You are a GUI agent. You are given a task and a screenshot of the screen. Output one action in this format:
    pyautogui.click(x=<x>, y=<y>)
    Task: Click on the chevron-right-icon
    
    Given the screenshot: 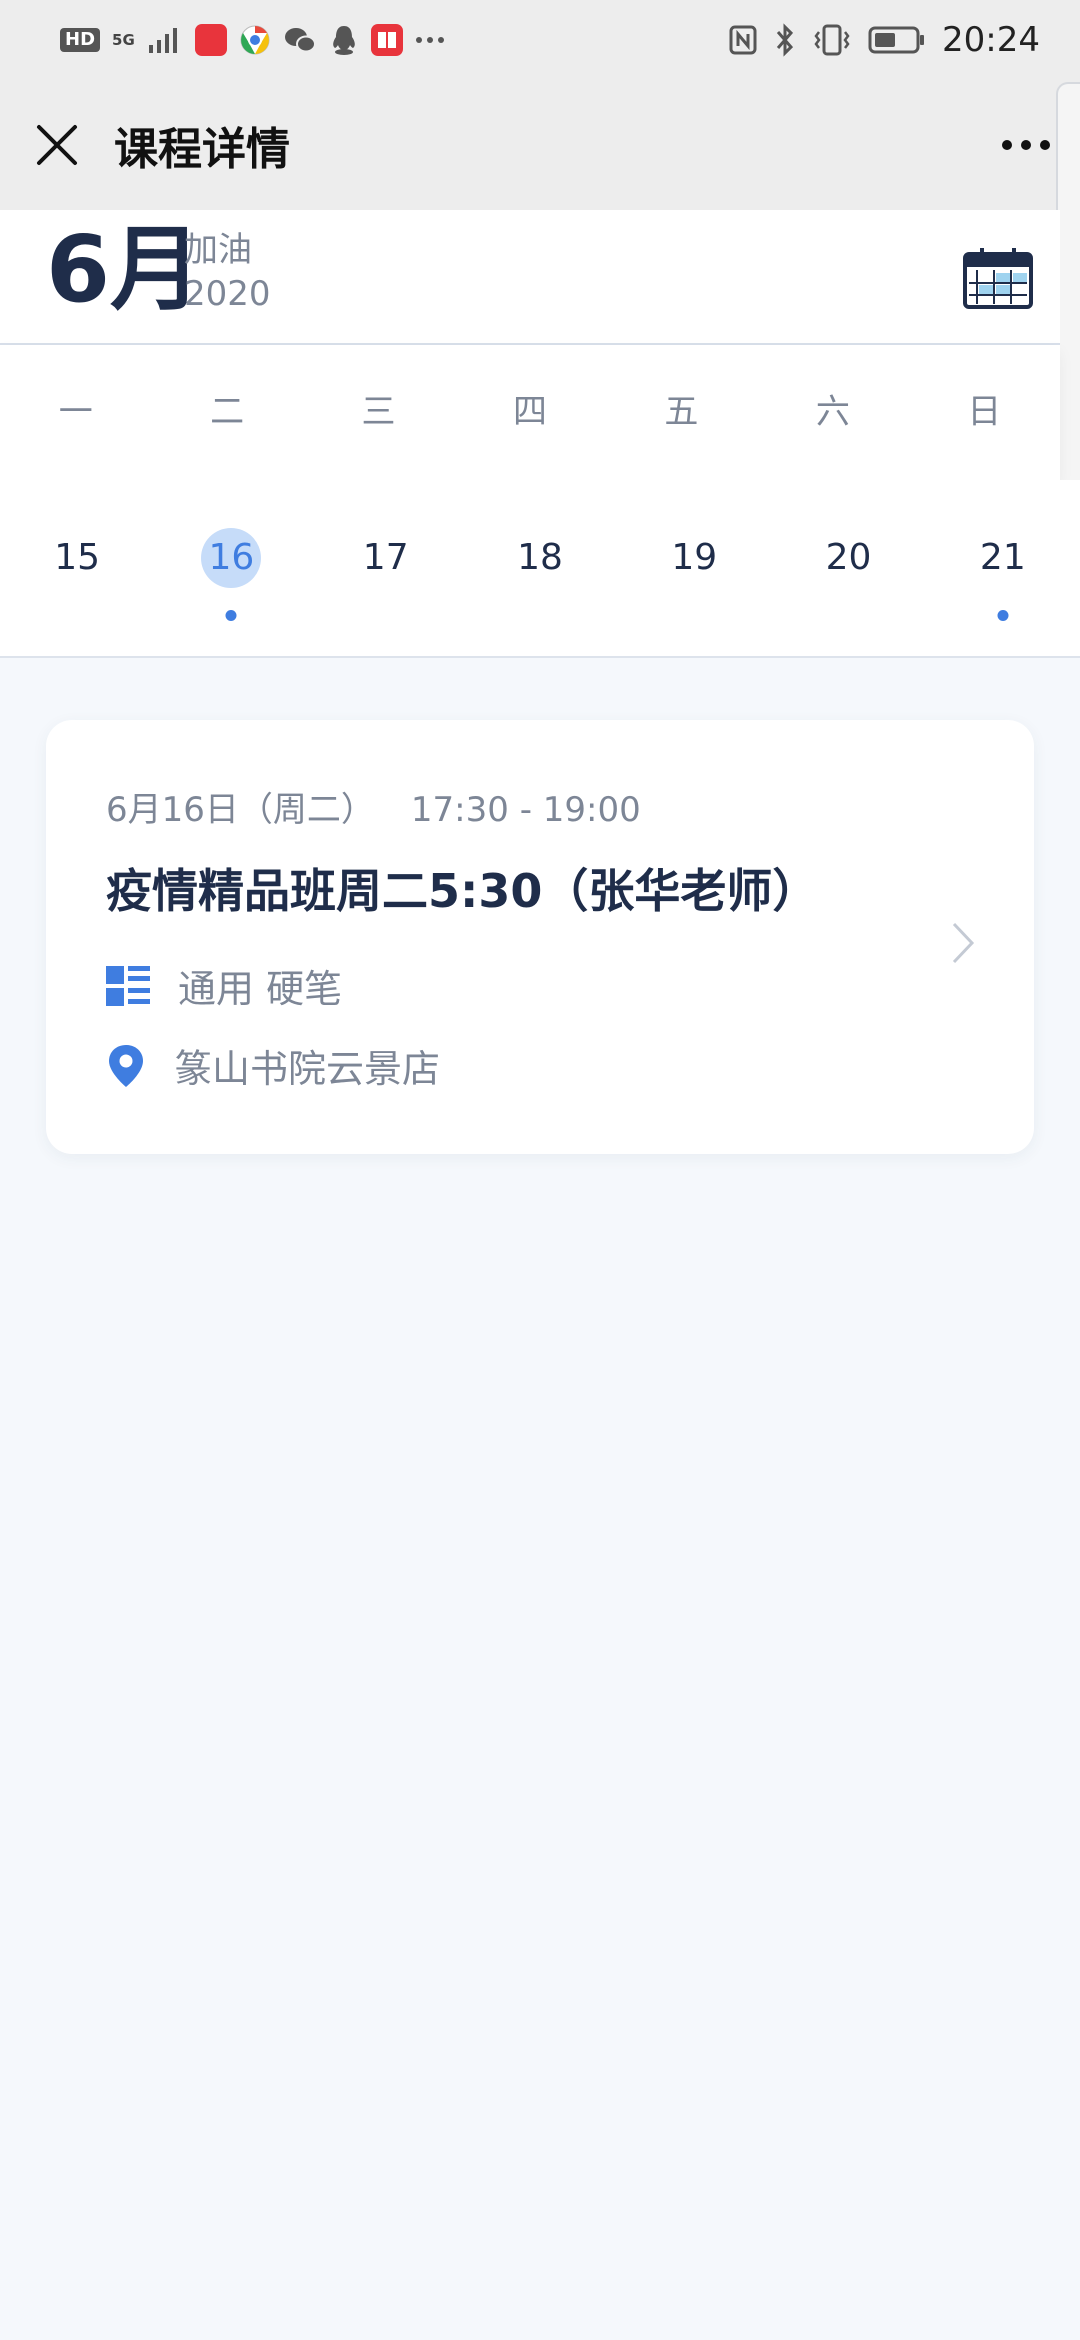 What is the action you would take?
    pyautogui.click(x=963, y=943)
    